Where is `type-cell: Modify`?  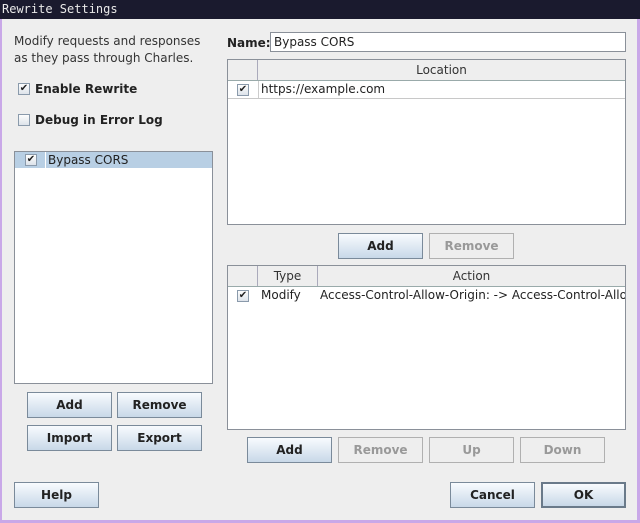
type-cell: Modify is located at coordinates (281, 295).